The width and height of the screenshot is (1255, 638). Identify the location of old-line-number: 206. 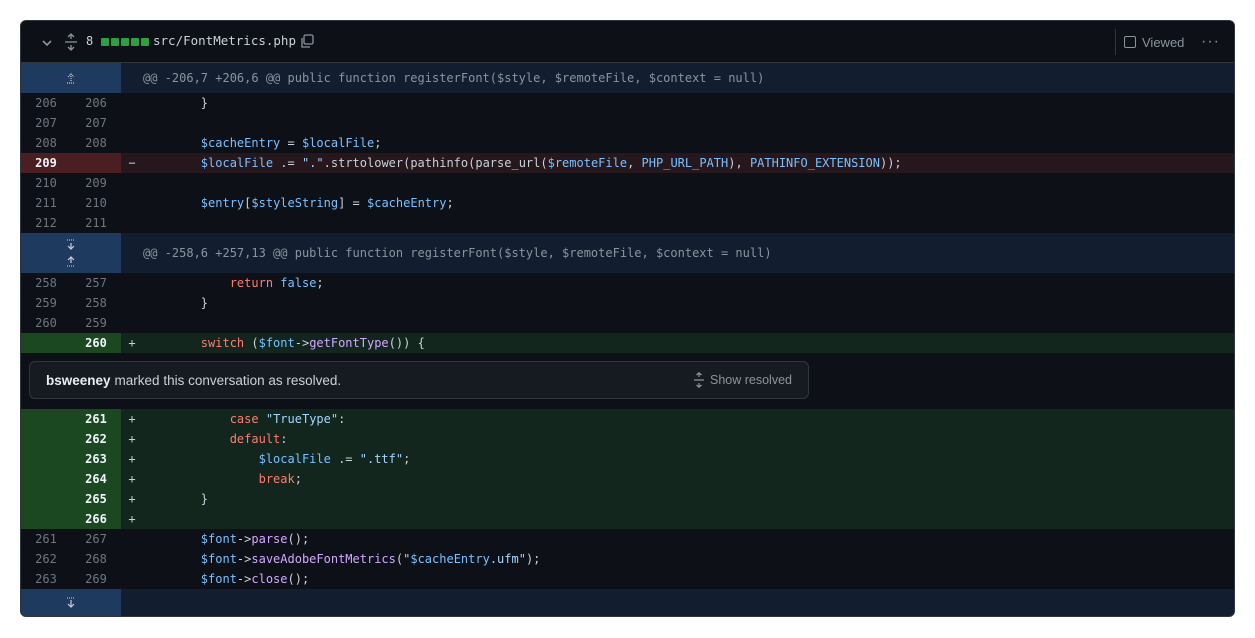
(46, 103).